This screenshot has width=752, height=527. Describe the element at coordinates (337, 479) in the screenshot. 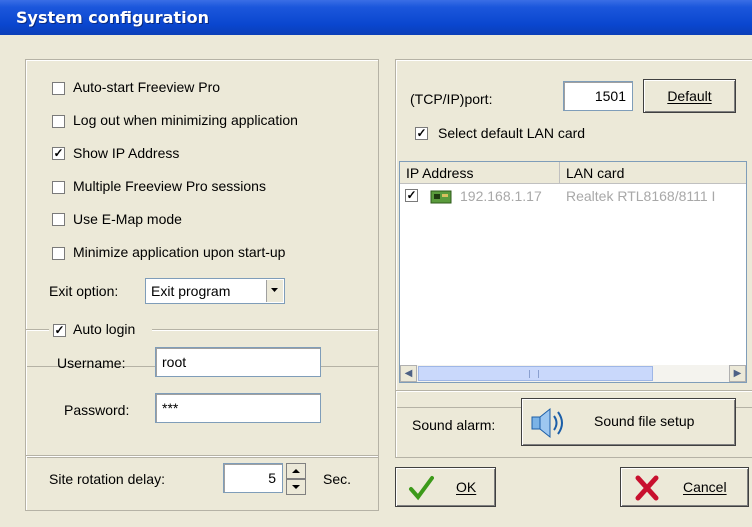

I see `site-rotation-unit: Sec.` at that location.